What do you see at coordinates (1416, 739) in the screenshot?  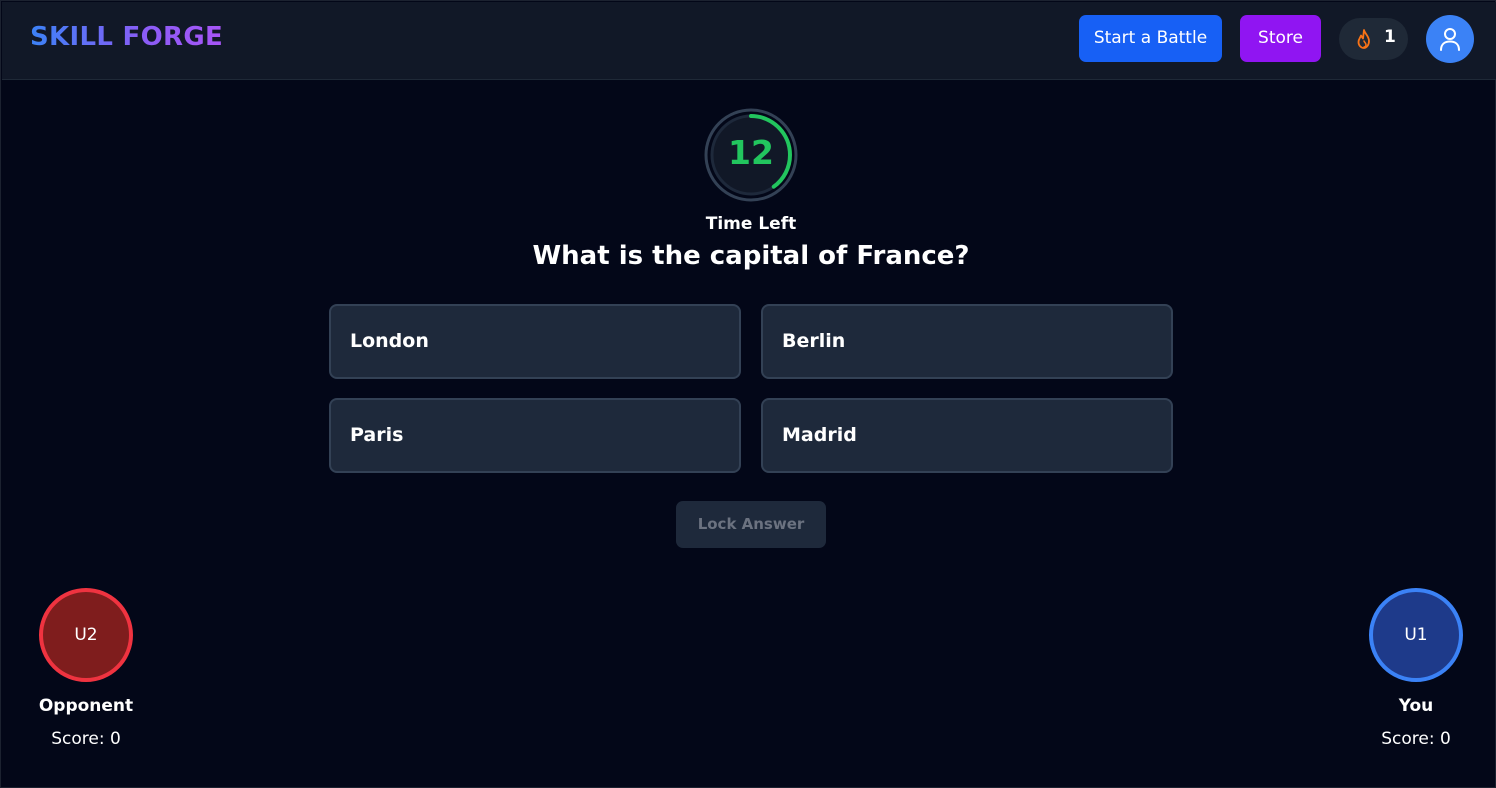 I see `you-score: Score: 0` at bounding box center [1416, 739].